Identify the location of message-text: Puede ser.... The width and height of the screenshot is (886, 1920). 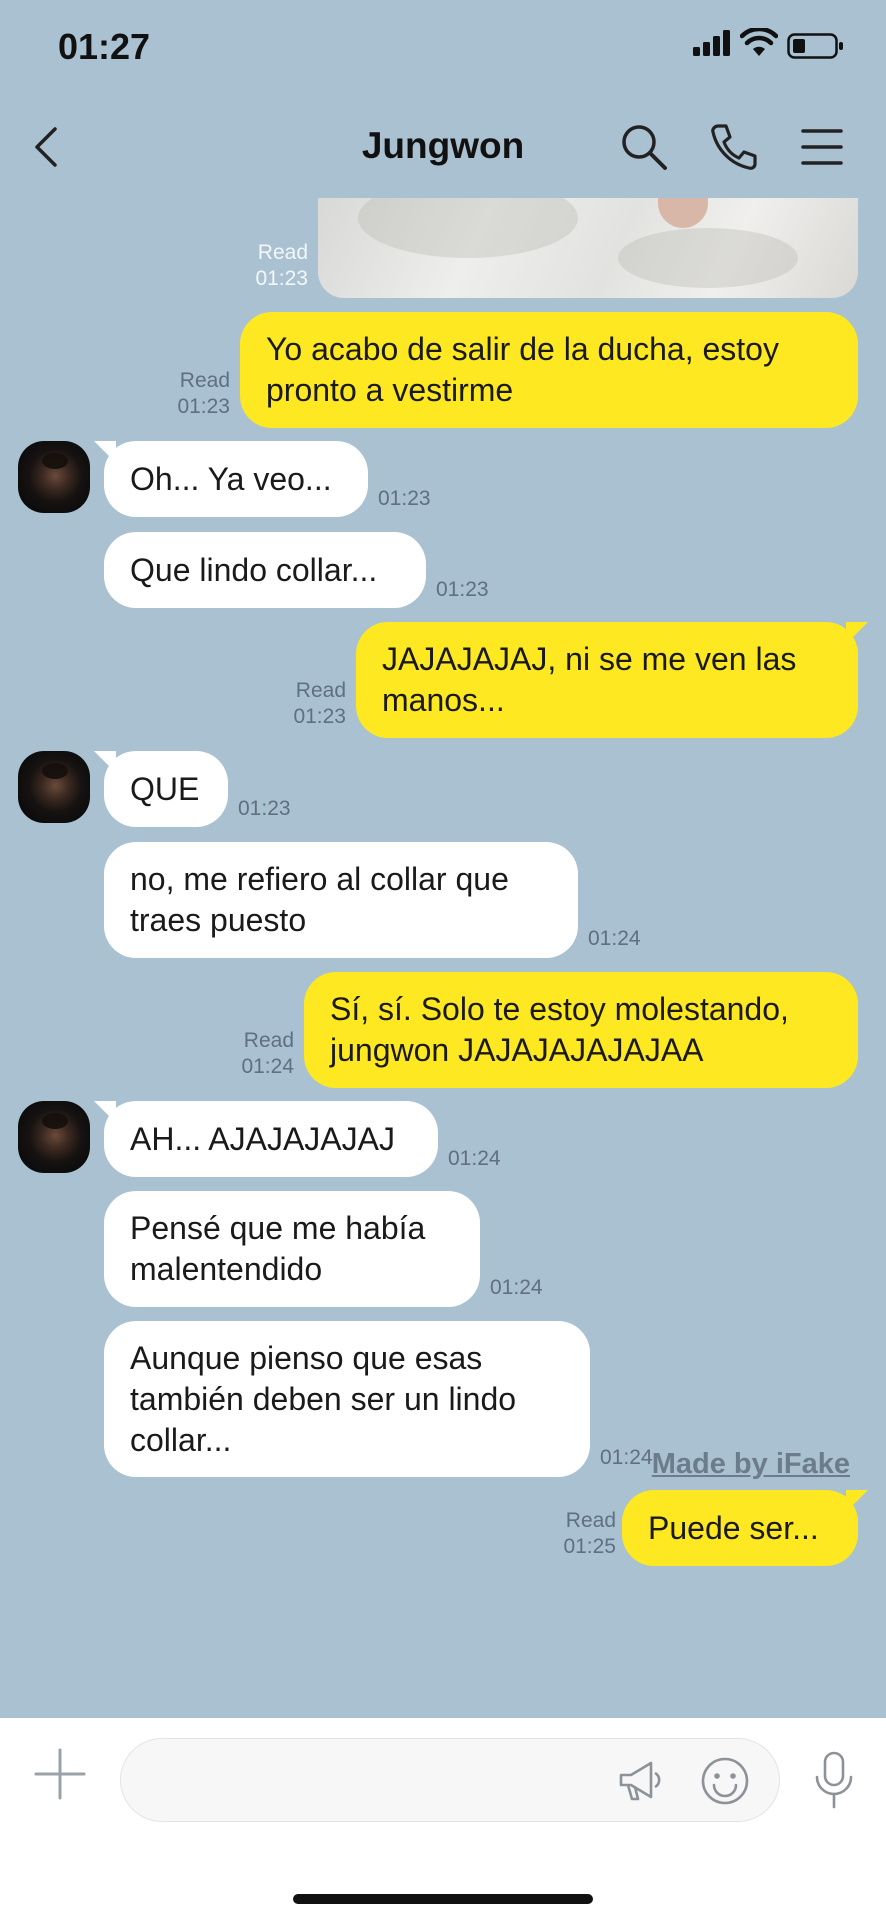
(733, 1527).